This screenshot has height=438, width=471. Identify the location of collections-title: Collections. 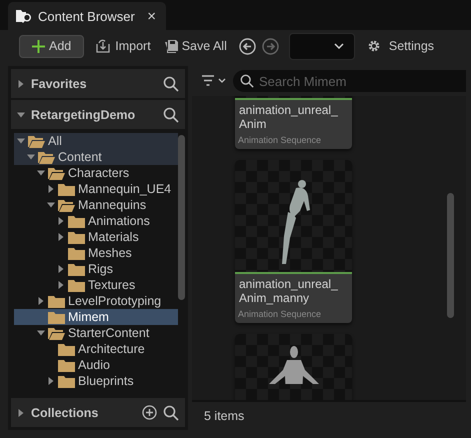
(65, 413).